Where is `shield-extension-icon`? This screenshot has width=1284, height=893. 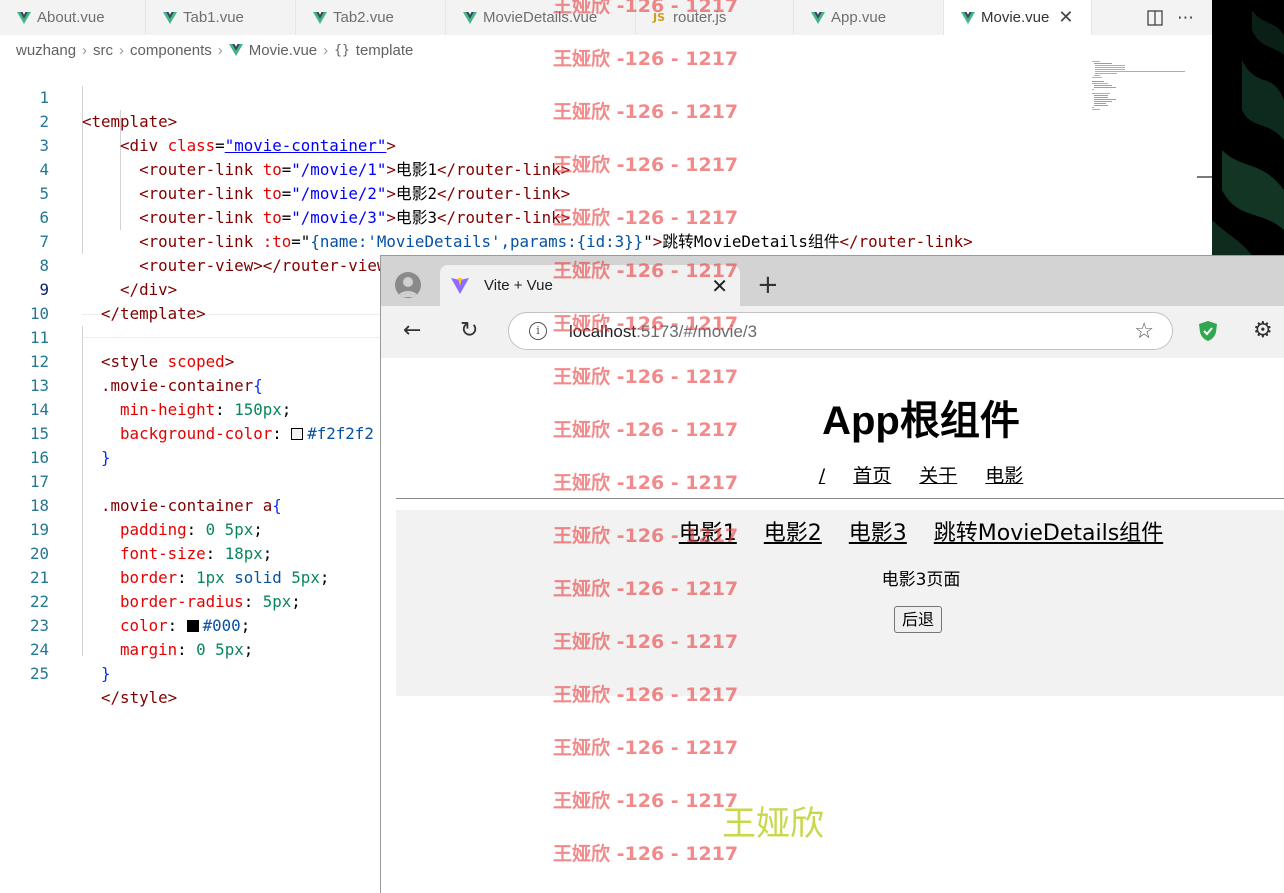
shield-extension-icon is located at coordinates (1208, 331).